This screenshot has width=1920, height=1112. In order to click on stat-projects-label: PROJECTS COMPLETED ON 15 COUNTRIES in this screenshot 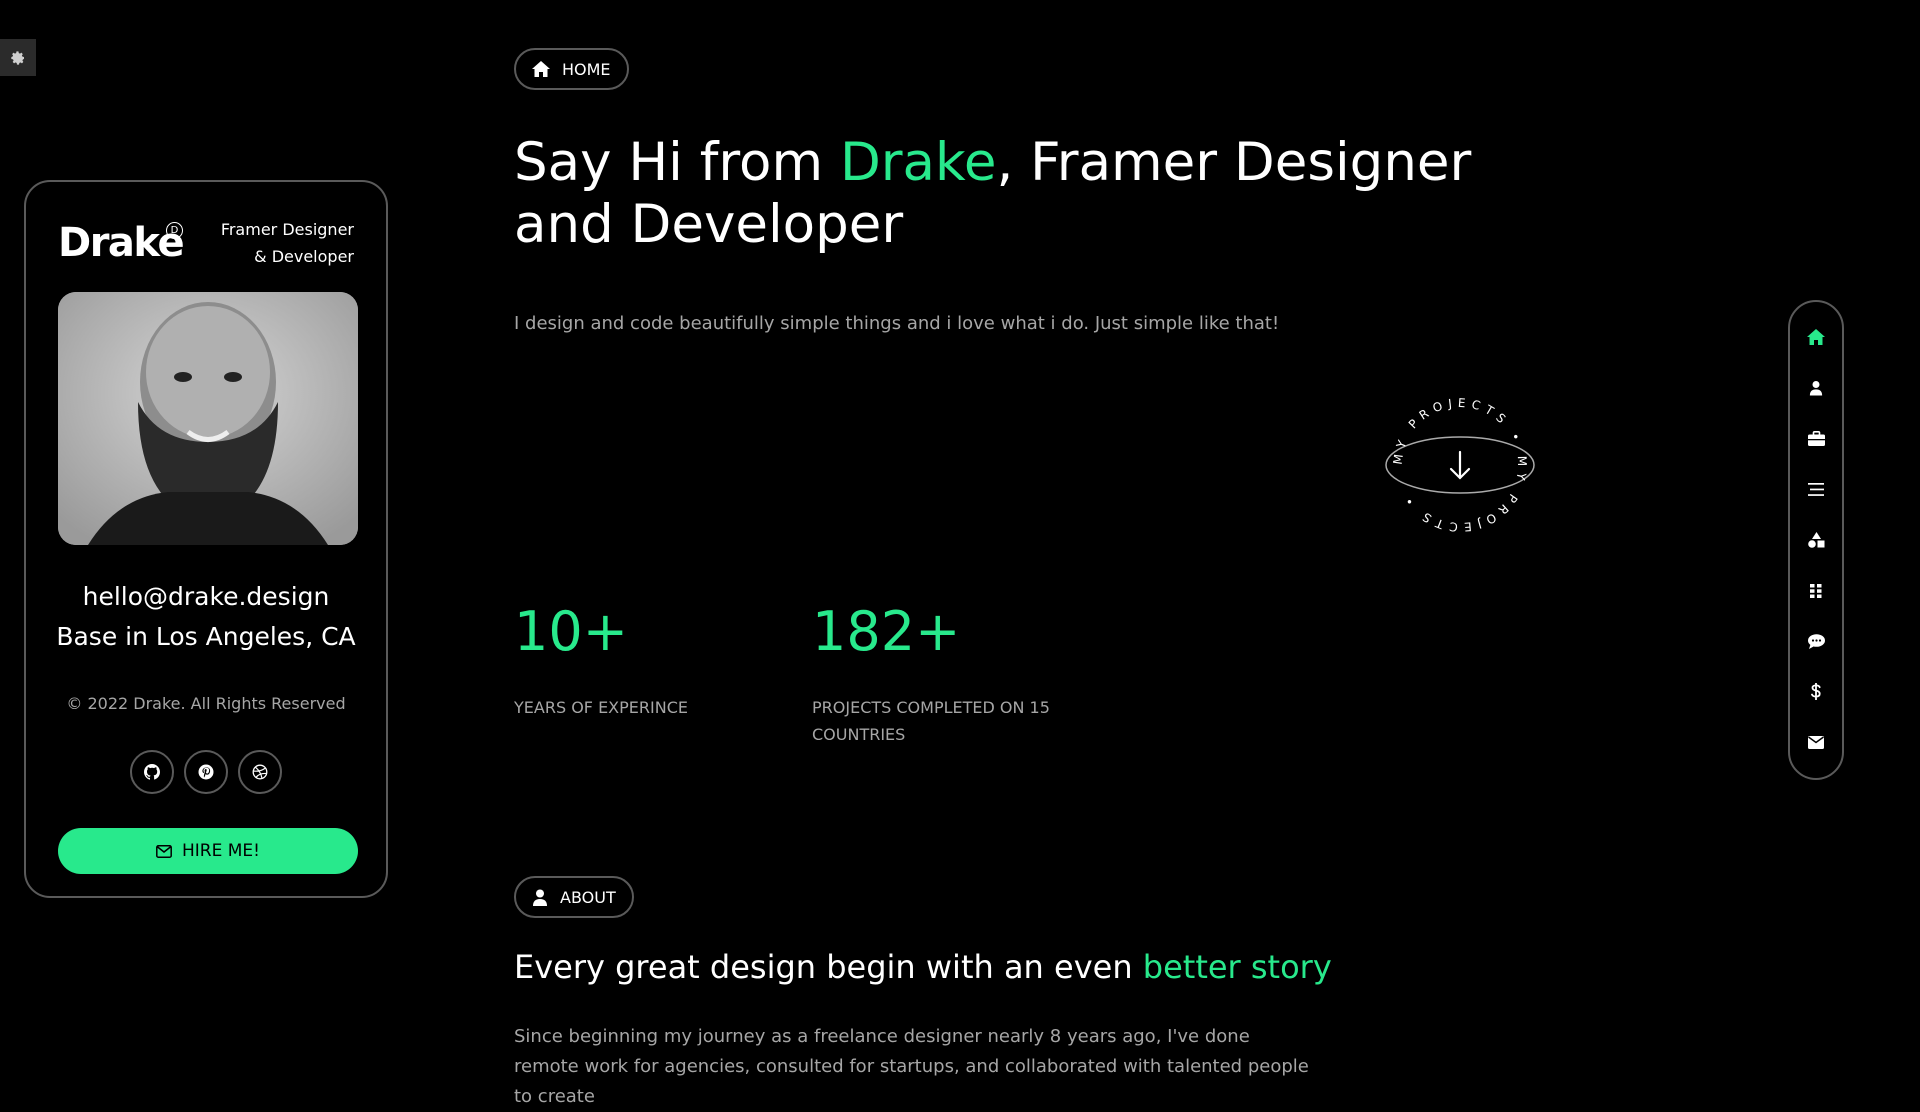, I will do `click(942, 721)`.